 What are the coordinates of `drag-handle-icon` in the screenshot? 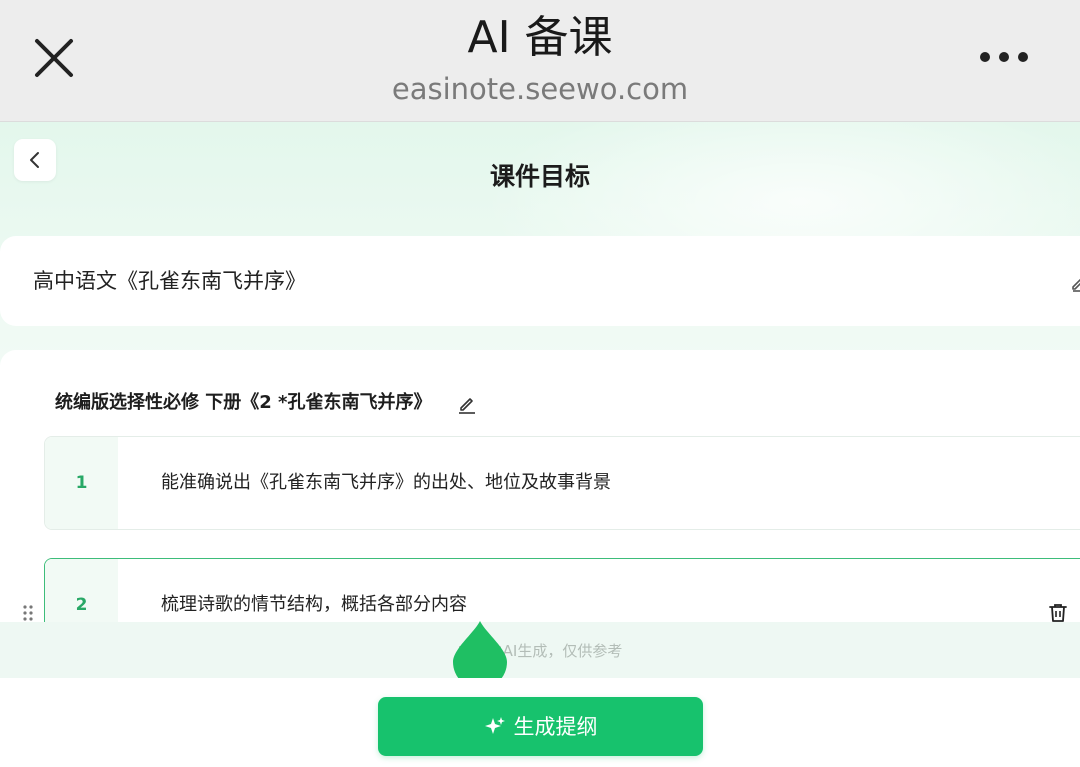 It's located at (28, 613).